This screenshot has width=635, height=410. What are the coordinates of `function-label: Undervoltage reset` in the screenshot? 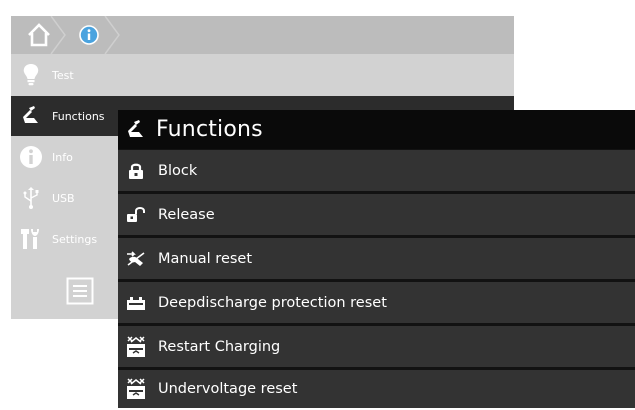 It's located at (228, 389).